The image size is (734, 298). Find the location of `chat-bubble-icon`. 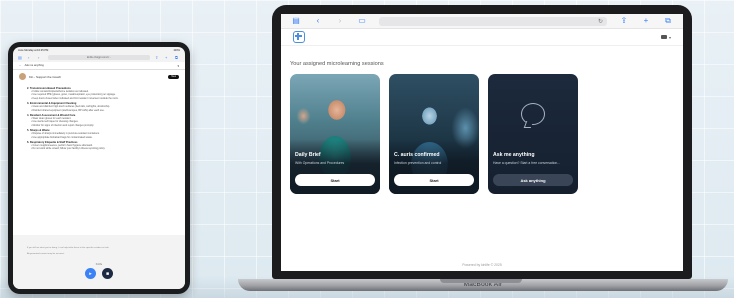

chat-bubble-icon is located at coordinates (533, 114).